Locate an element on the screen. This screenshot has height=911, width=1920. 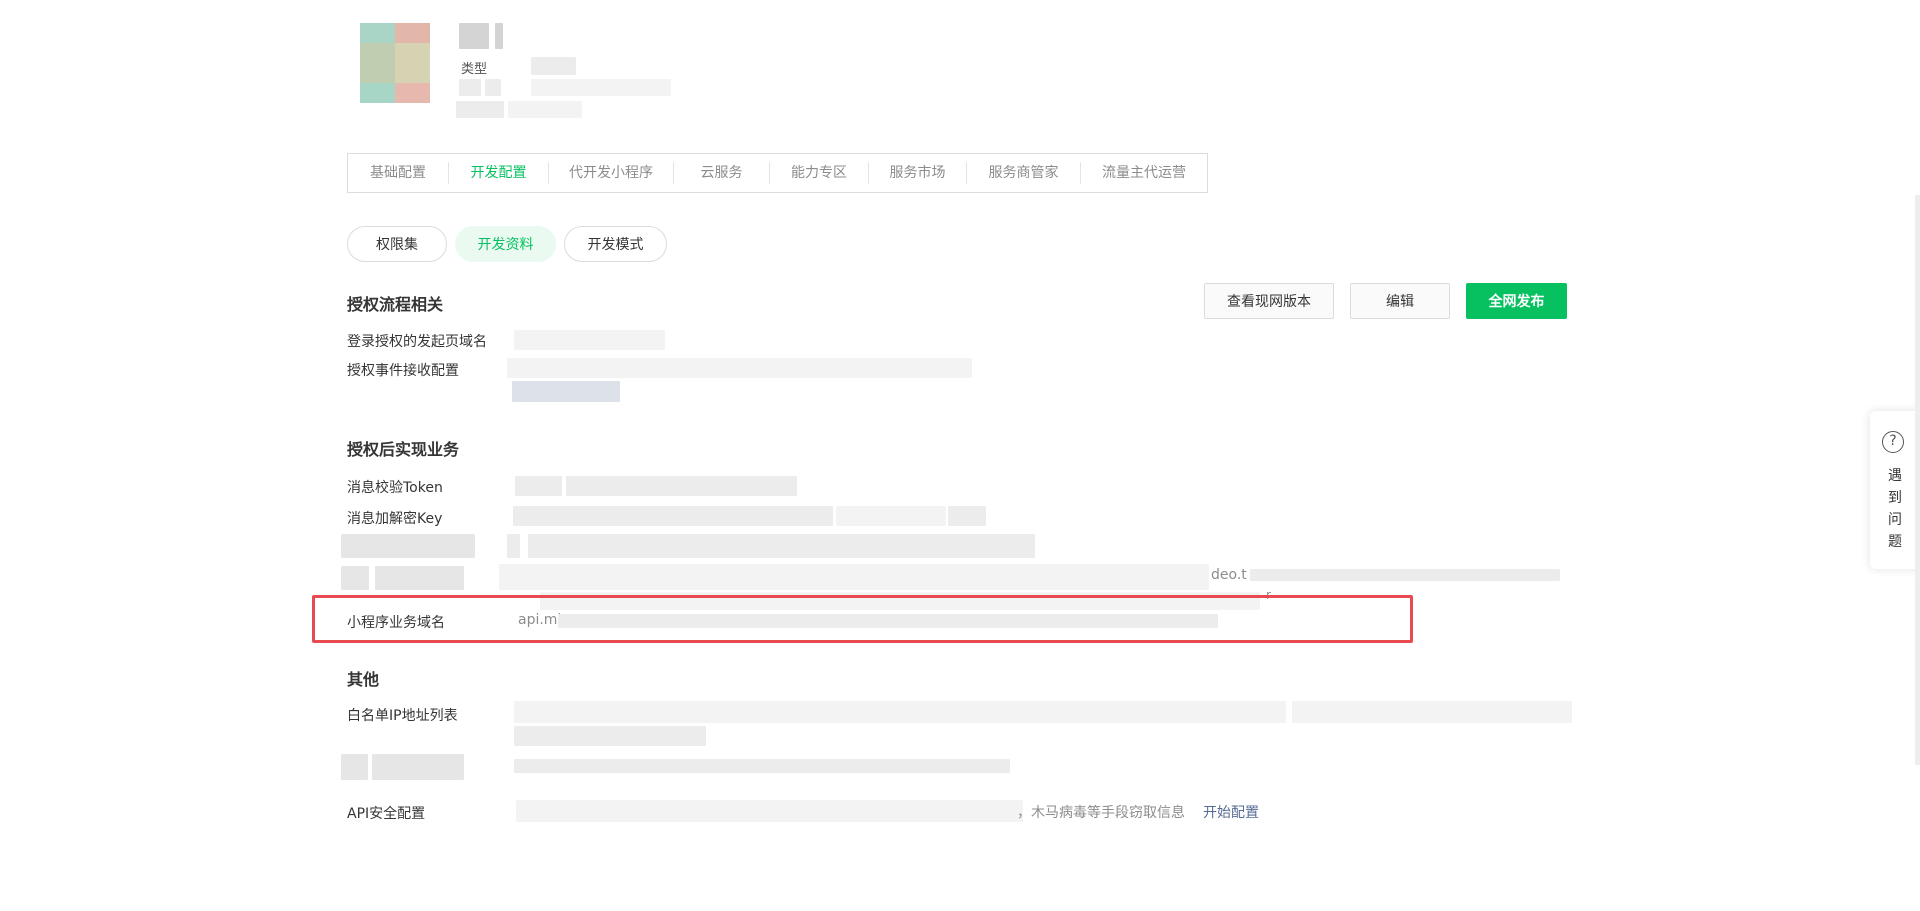
event-config-label: 授权事件接收配置 is located at coordinates (403, 371).